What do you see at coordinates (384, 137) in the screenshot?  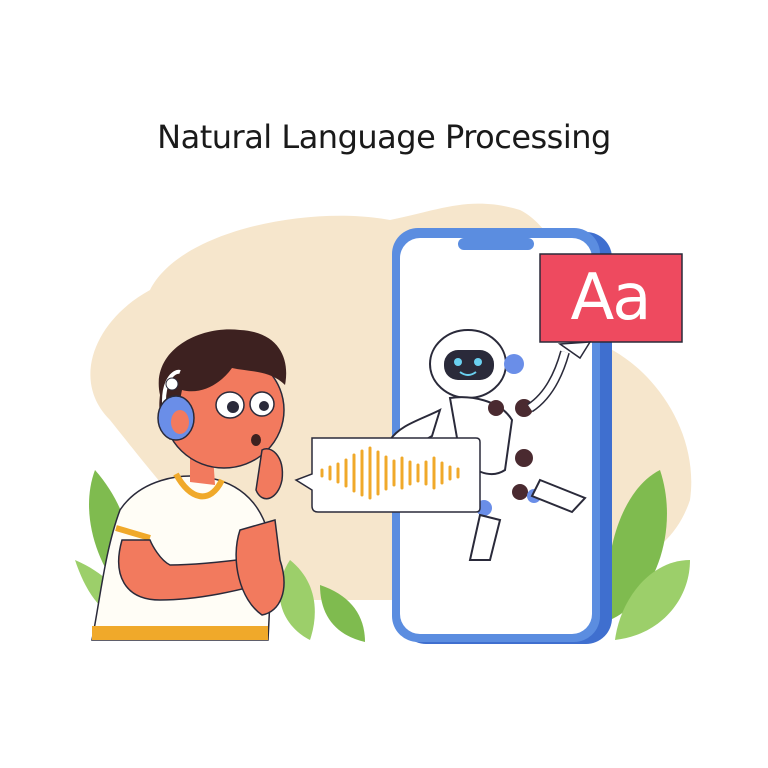 I see `page-title: Natural Language Processing` at bounding box center [384, 137].